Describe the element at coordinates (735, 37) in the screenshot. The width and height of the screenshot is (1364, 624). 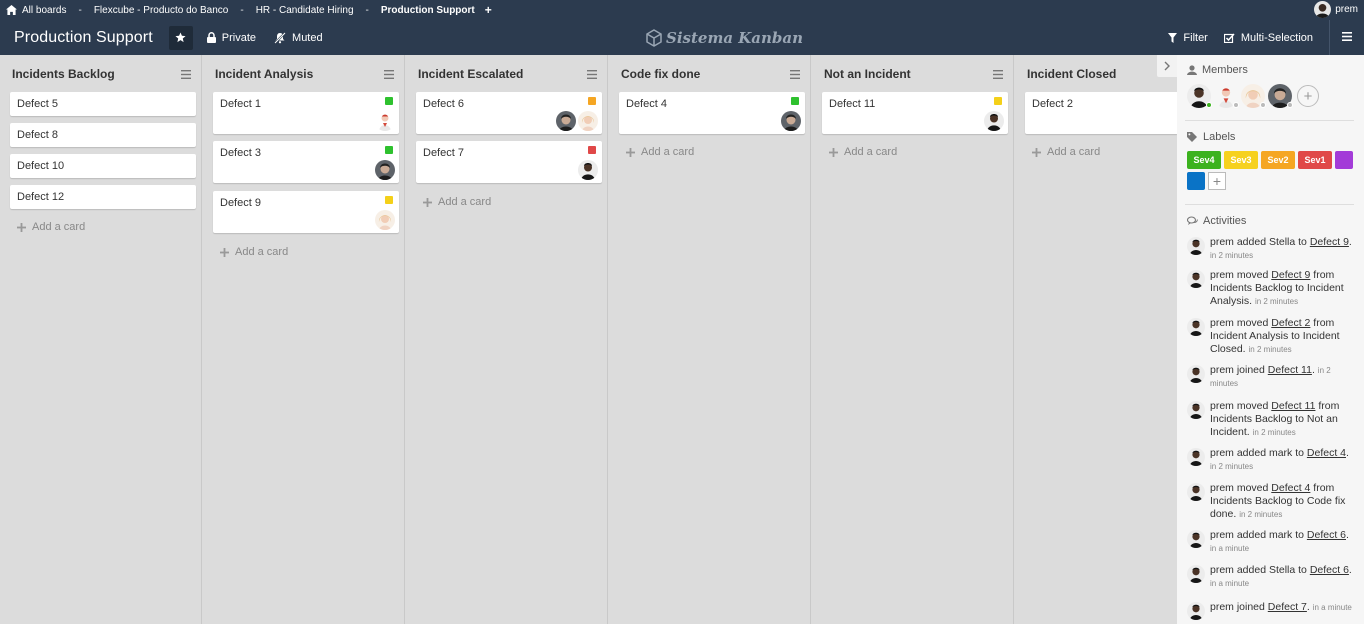
I see `brand-name: Sistema Kanban` at that location.